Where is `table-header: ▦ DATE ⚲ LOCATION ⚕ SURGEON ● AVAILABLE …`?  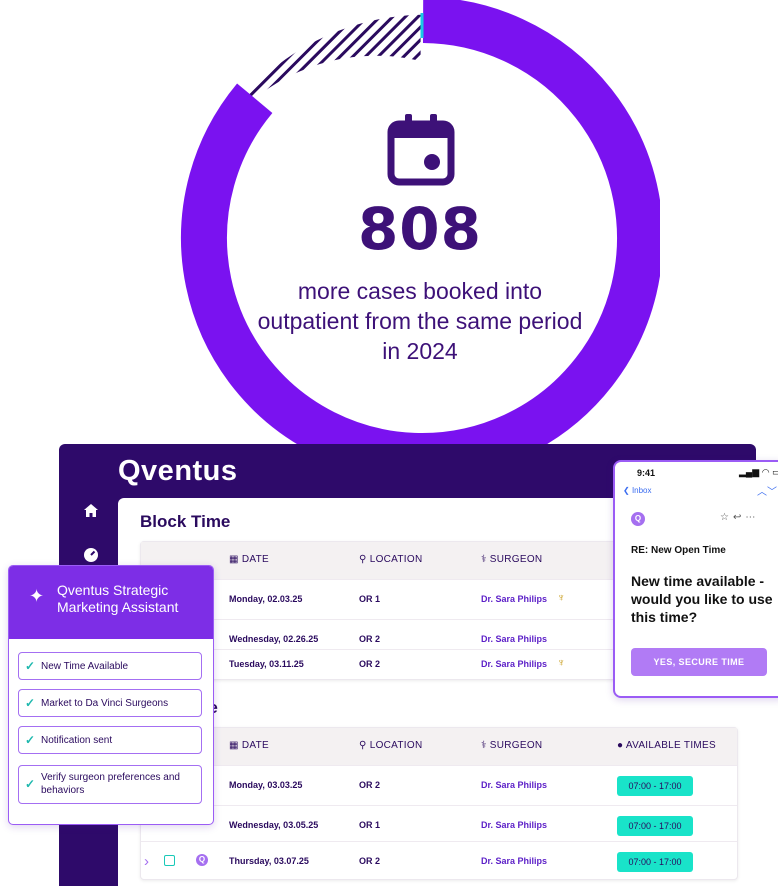
table-header: ▦ DATE ⚲ LOCATION ⚕ SURGEON ● AVAILABLE … is located at coordinates (439, 746).